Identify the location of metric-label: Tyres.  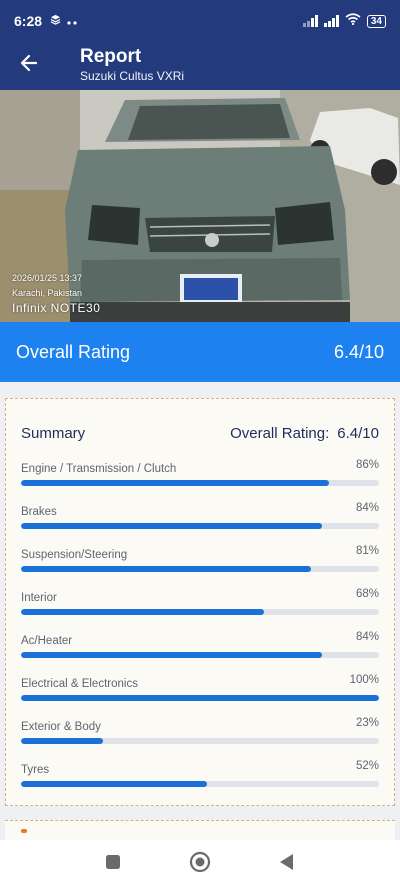
(35, 770).